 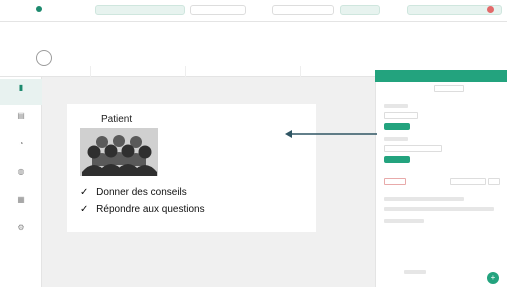 I want to click on search-field, so click(x=140, y=10).